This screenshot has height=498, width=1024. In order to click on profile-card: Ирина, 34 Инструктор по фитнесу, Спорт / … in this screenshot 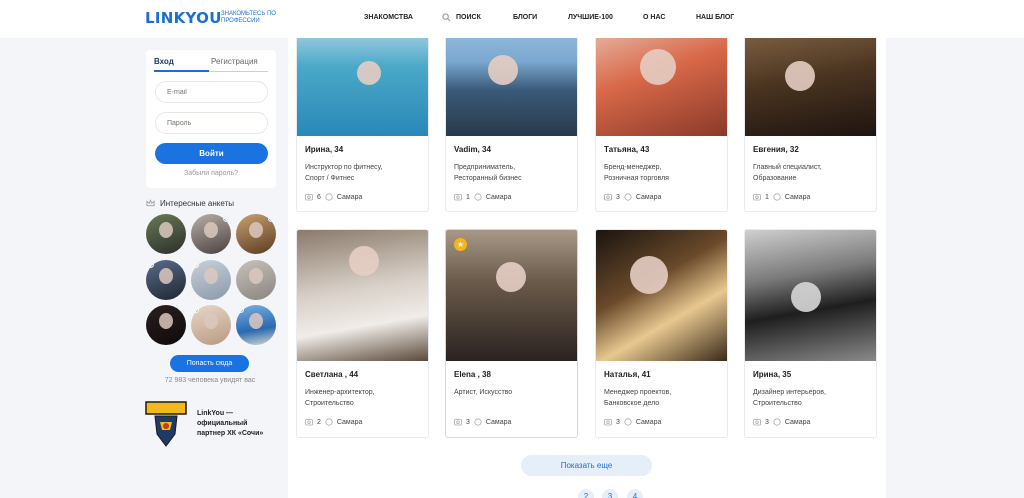, I will do `click(362, 116)`.